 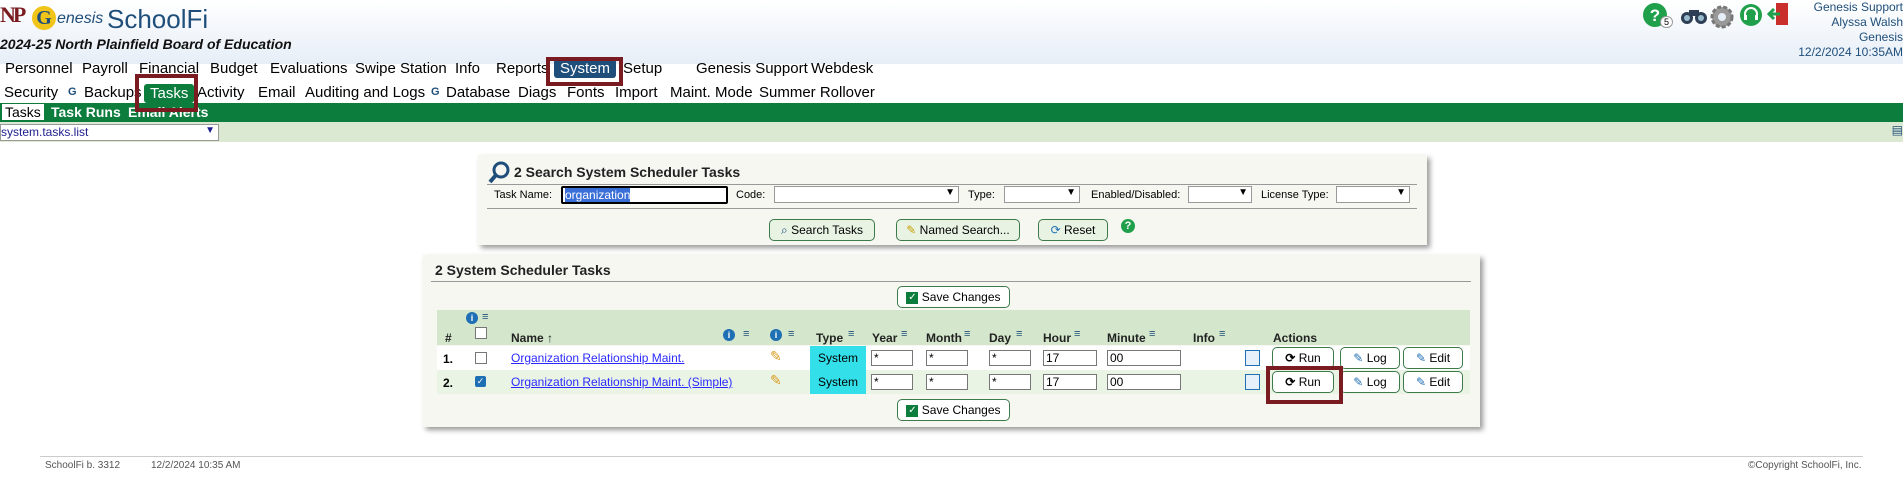 I want to click on license-label: License Type:, so click(x=1295, y=195).